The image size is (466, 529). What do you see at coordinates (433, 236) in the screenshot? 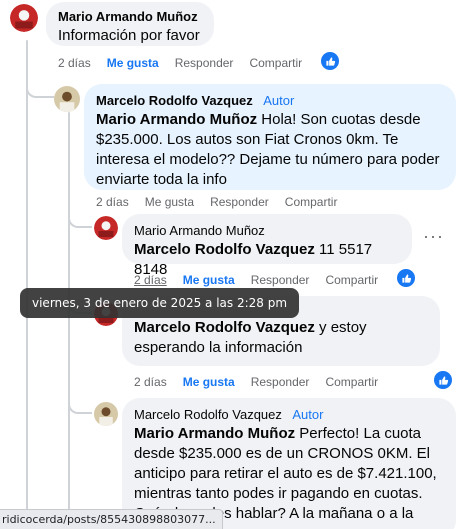
I see `more-options-icon: ···` at bounding box center [433, 236].